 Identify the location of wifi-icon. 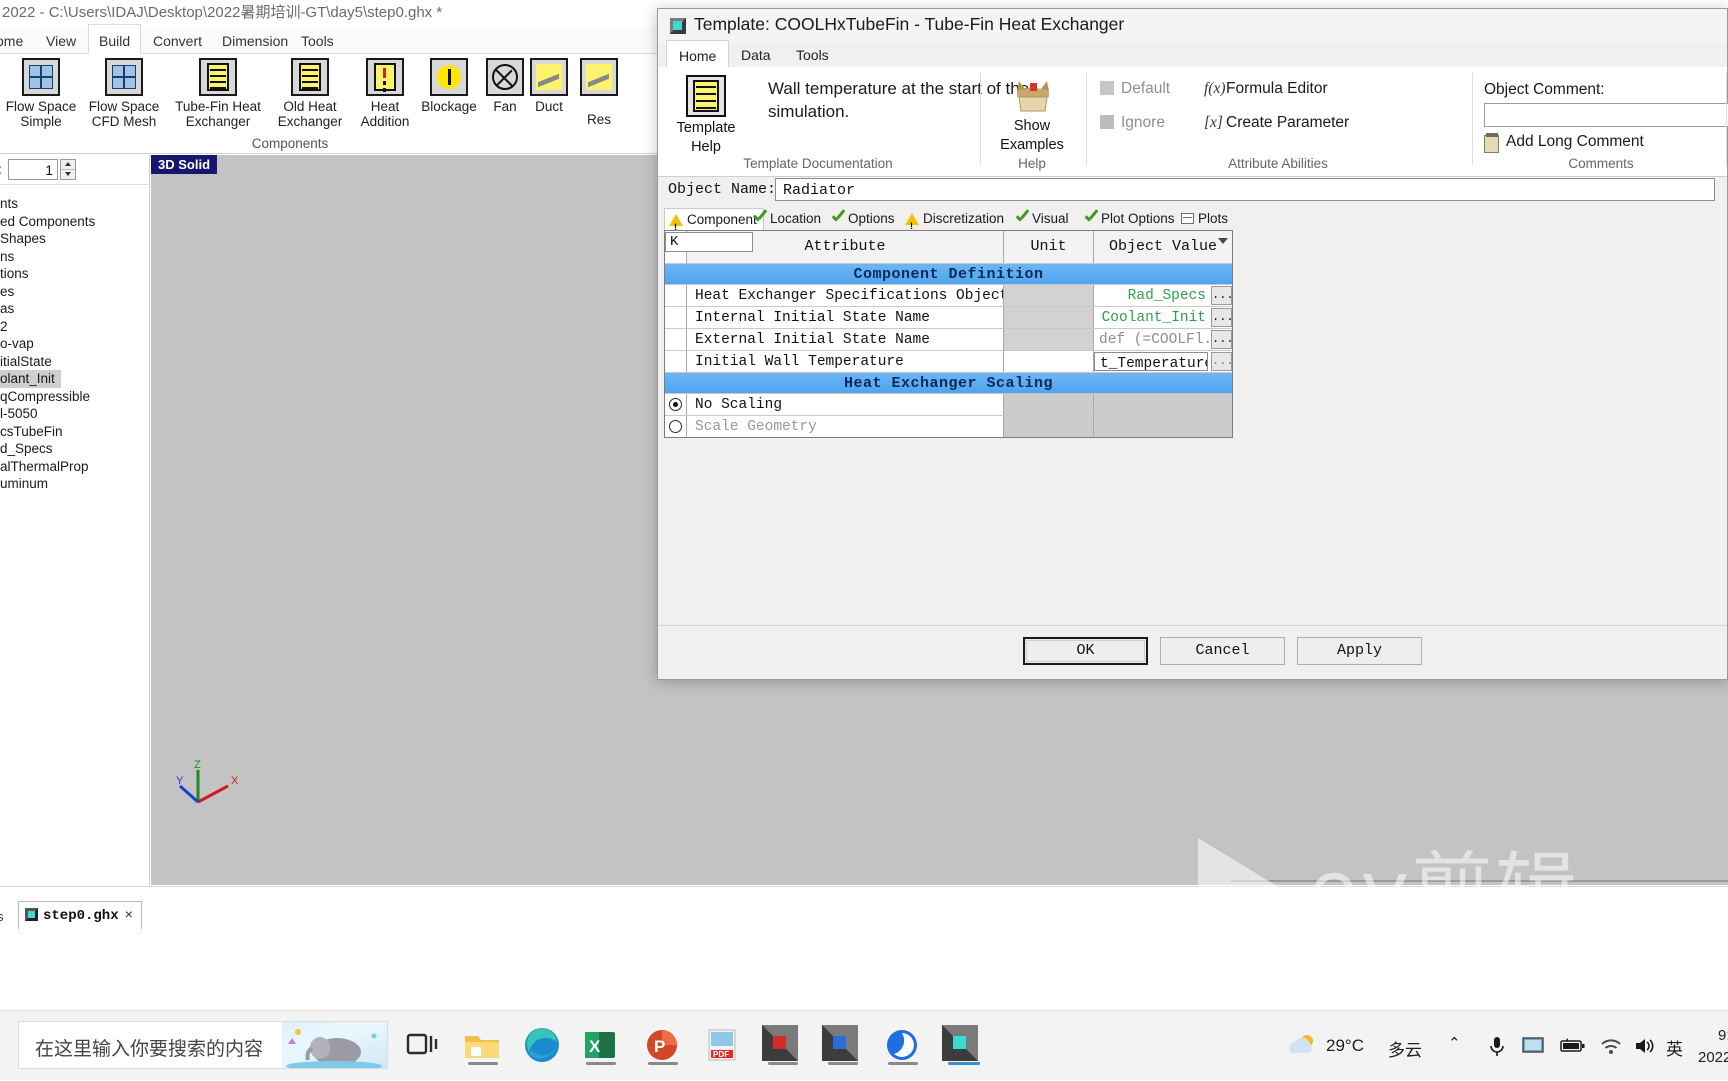
(1611, 1046).